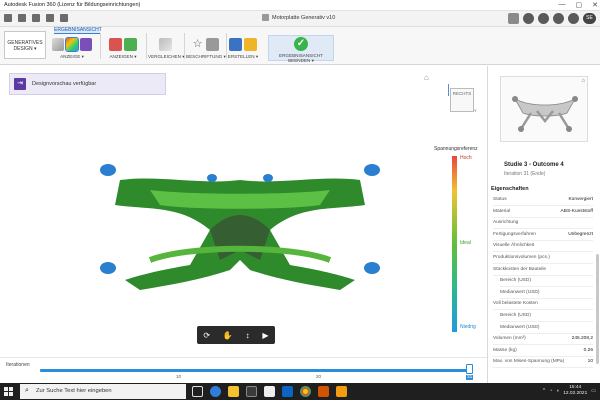 The height and width of the screenshot is (400, 600). I want to click on group-anzeige: ANZEIGE ▾, so click(72, 48).